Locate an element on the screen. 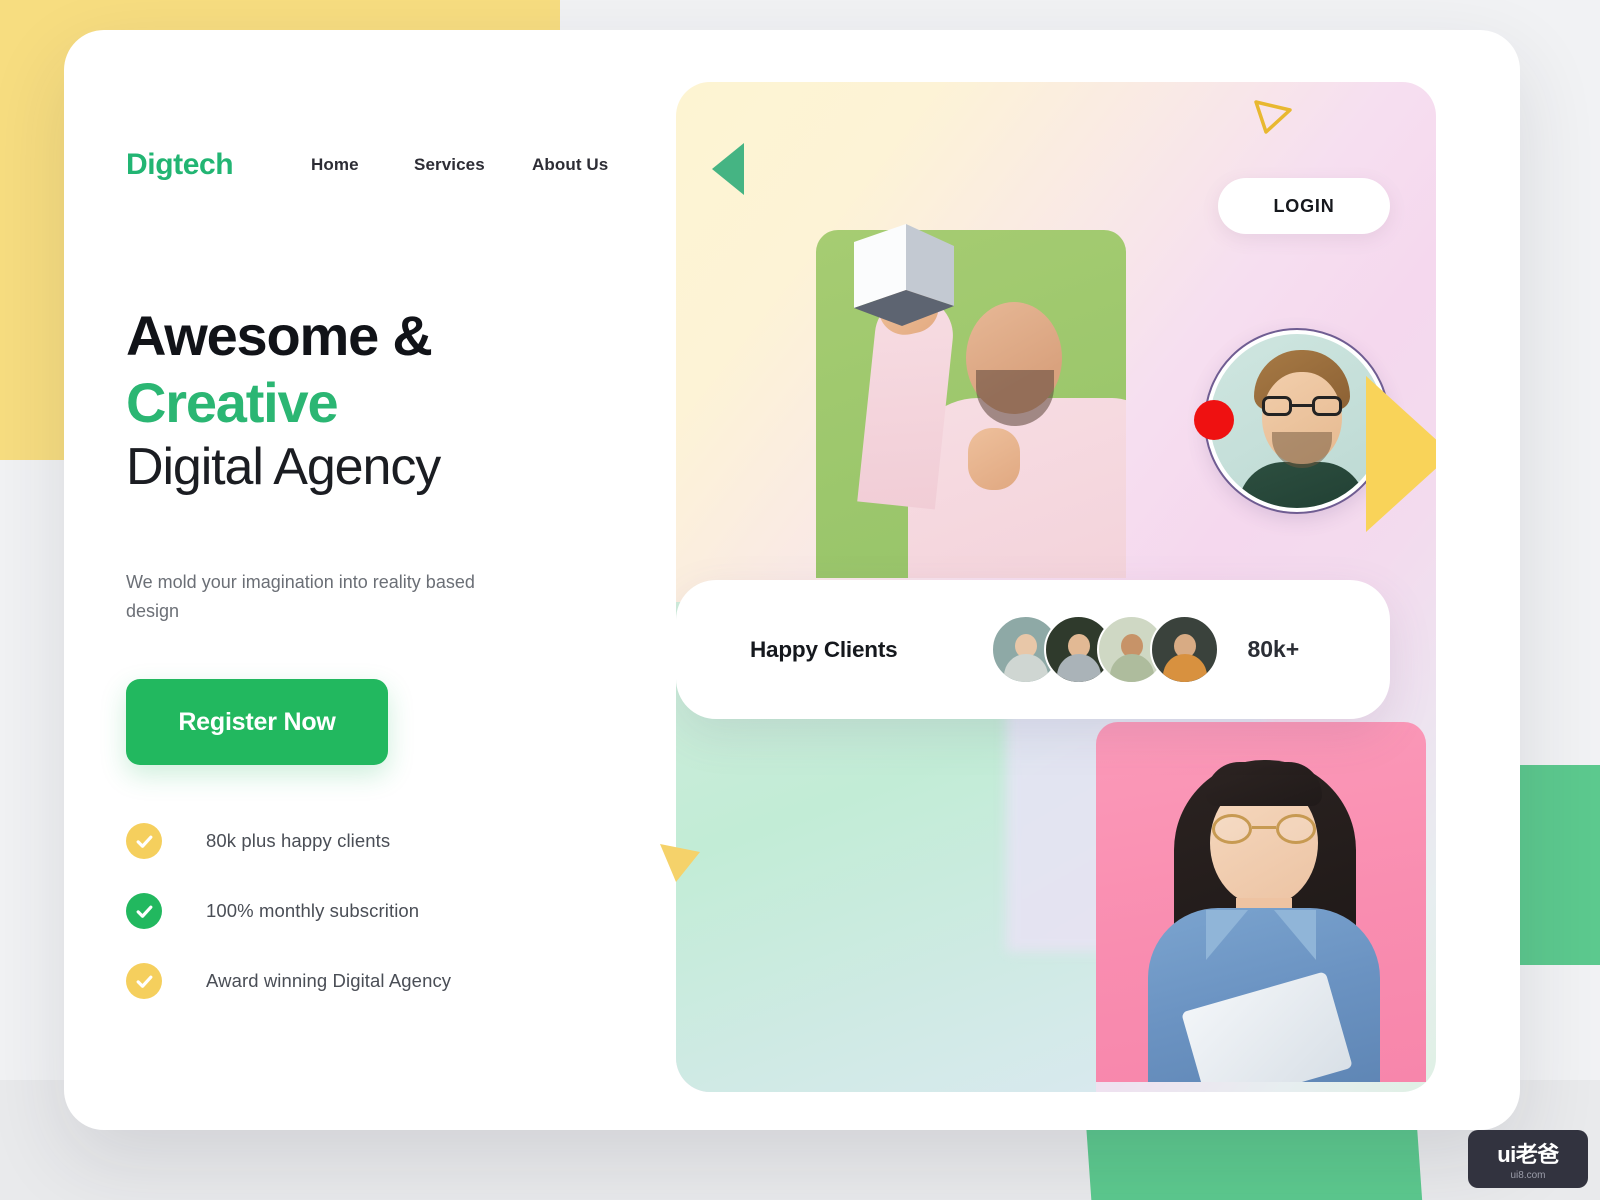 This screenshot has width=1600, height=1200. list-item: Award winning Digital Agency is located at coordinates (406, 981).